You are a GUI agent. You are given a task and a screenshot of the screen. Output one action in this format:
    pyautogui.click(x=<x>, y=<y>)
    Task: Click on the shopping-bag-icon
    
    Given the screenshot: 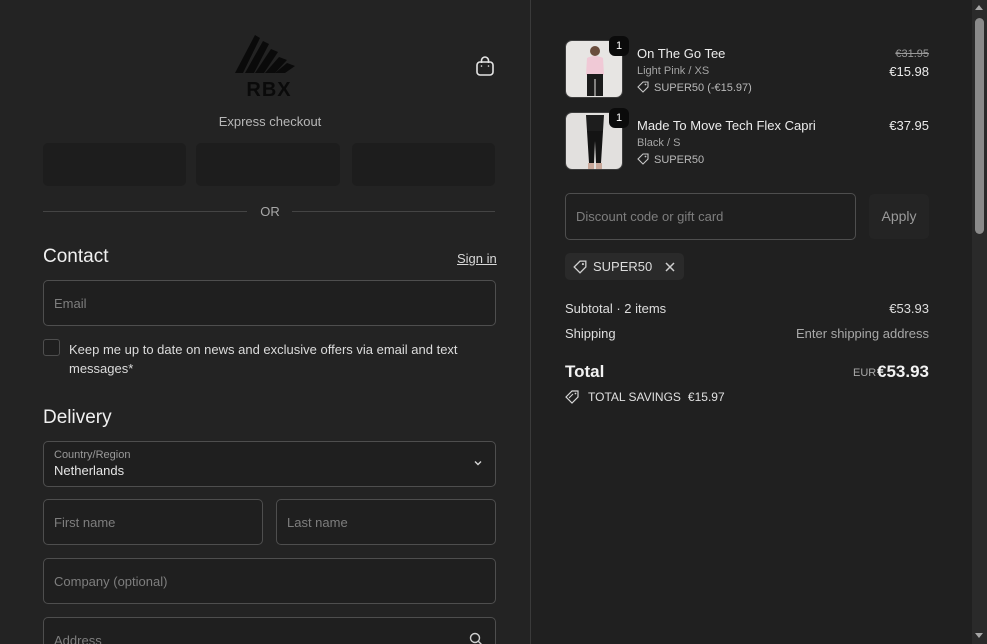 What is the action you would take?
    pyautogui.click(x=485, y=66)
    